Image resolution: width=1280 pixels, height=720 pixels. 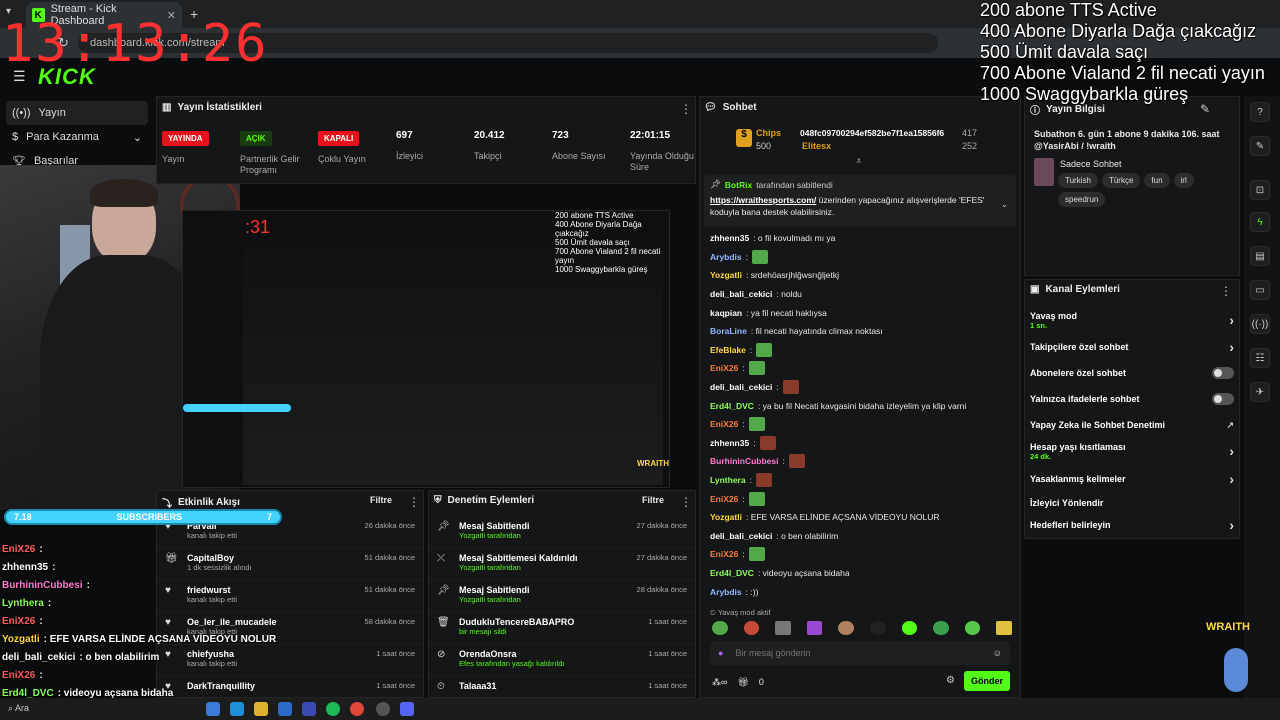 What do you see at coordinates (728, 331) in the screenshot?
I see `chat-username: BoraLine` at bounding box center [728, 331].